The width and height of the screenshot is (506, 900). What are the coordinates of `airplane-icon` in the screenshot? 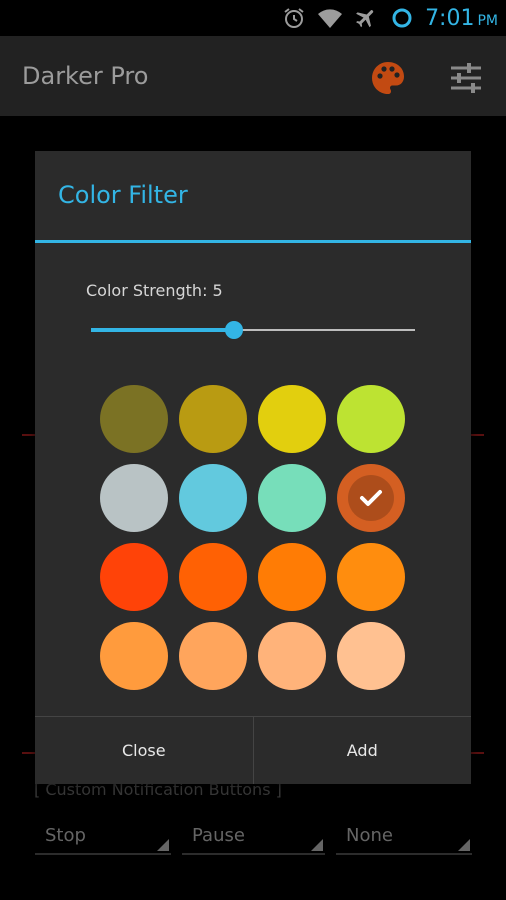 It's located at (366, 18).